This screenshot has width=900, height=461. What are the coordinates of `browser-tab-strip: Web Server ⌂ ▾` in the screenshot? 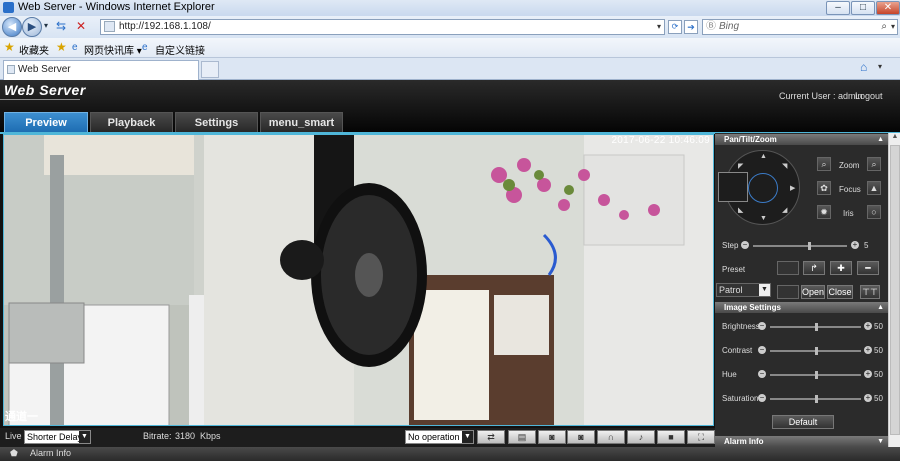 It's located at (450, 69).